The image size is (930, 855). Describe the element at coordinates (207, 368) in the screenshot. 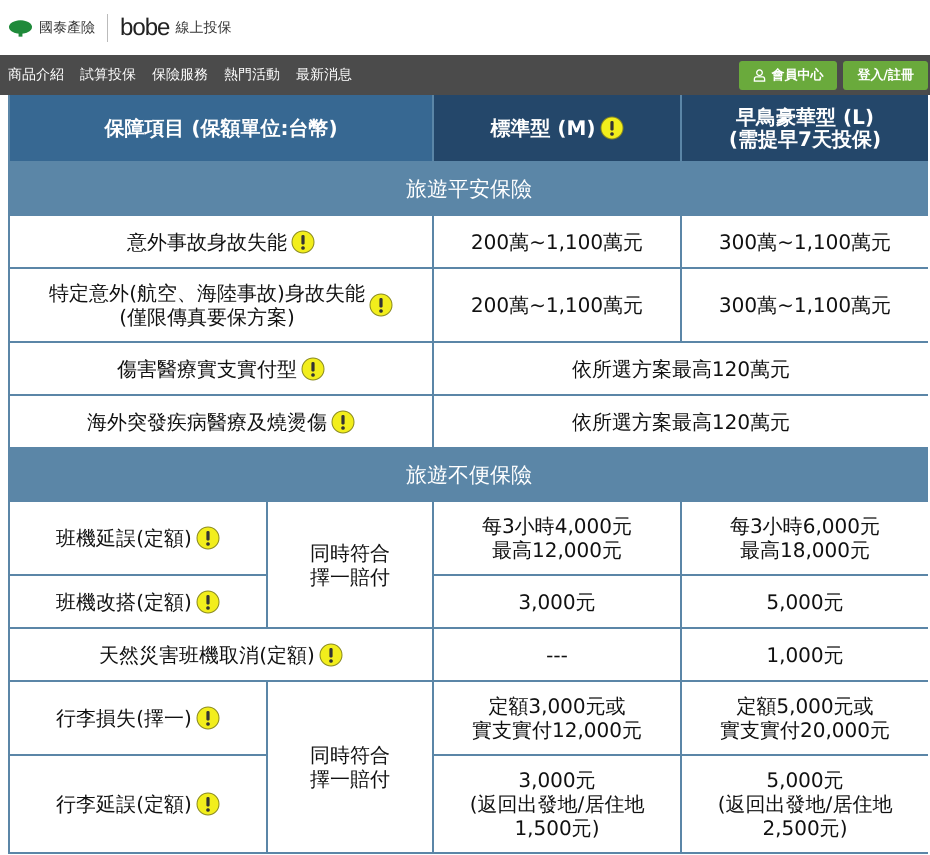

I see `coverage-label: 傷害醫療實支實付型` at that location.